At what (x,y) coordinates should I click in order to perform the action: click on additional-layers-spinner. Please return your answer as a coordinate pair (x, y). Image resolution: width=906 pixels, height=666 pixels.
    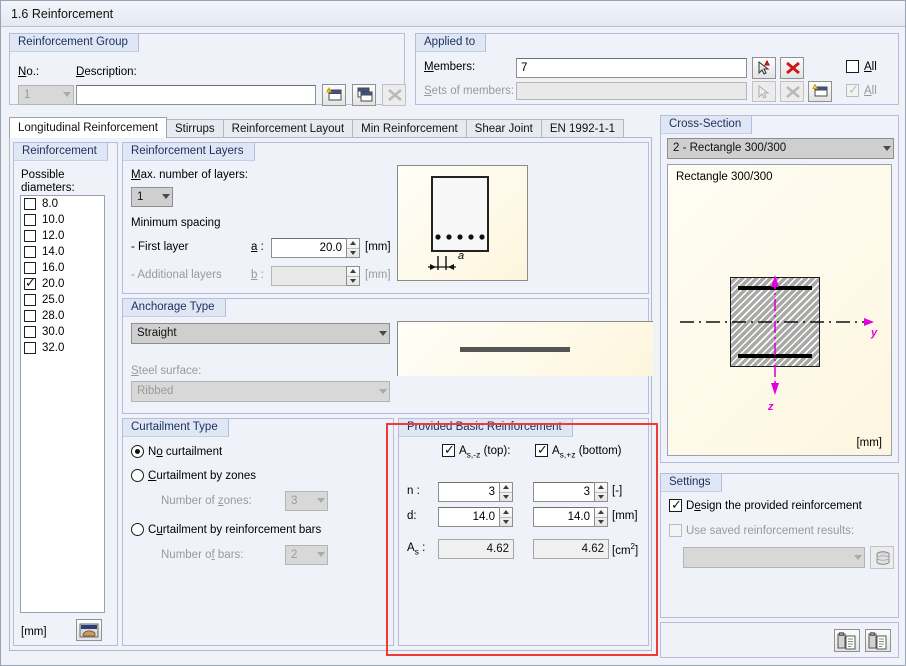
    Looking at the image, I should click on (353, 276).